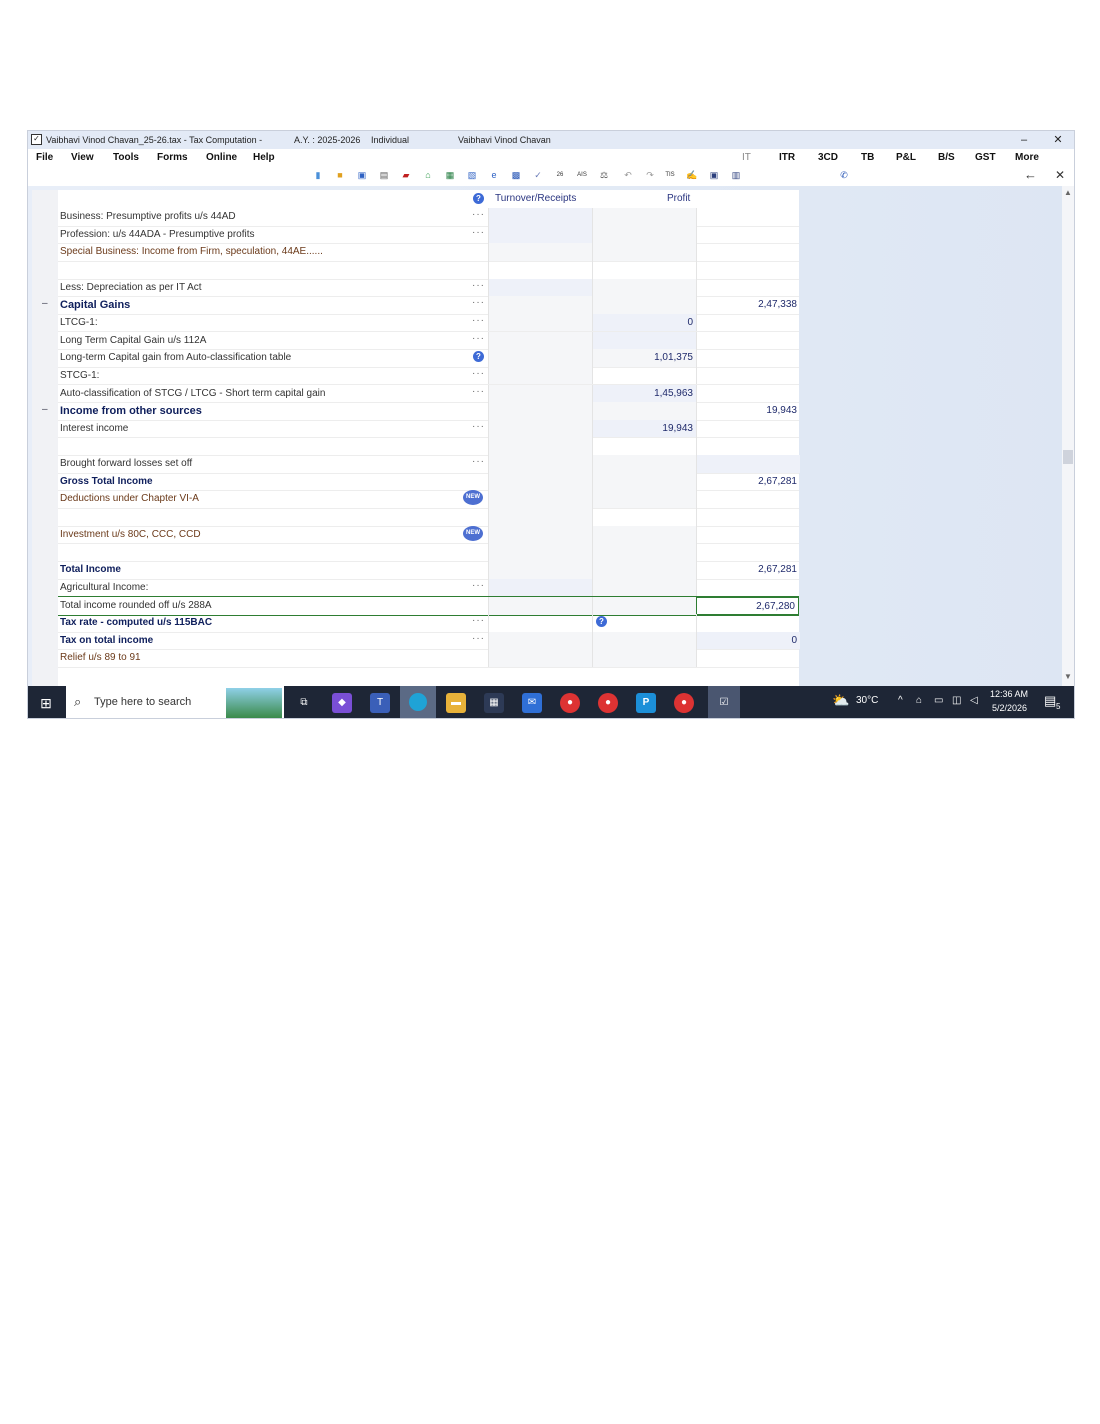 This screenshot has width=1100, height=1424. What do you see at coordinates (650, 175) in the screenshot?
I see `redo-icon: ↷` at bounding box center [650, 175].